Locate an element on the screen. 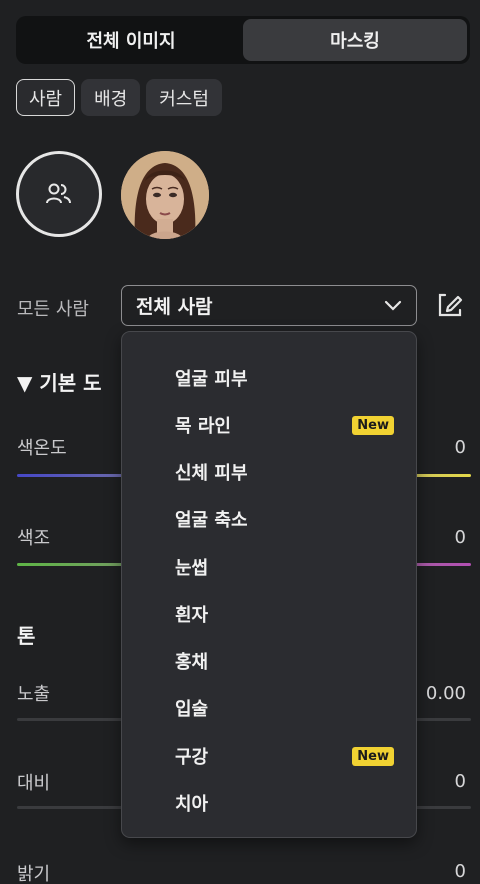  dropdown-item: 얼굴 축소 is located at coordinates (269, 519).